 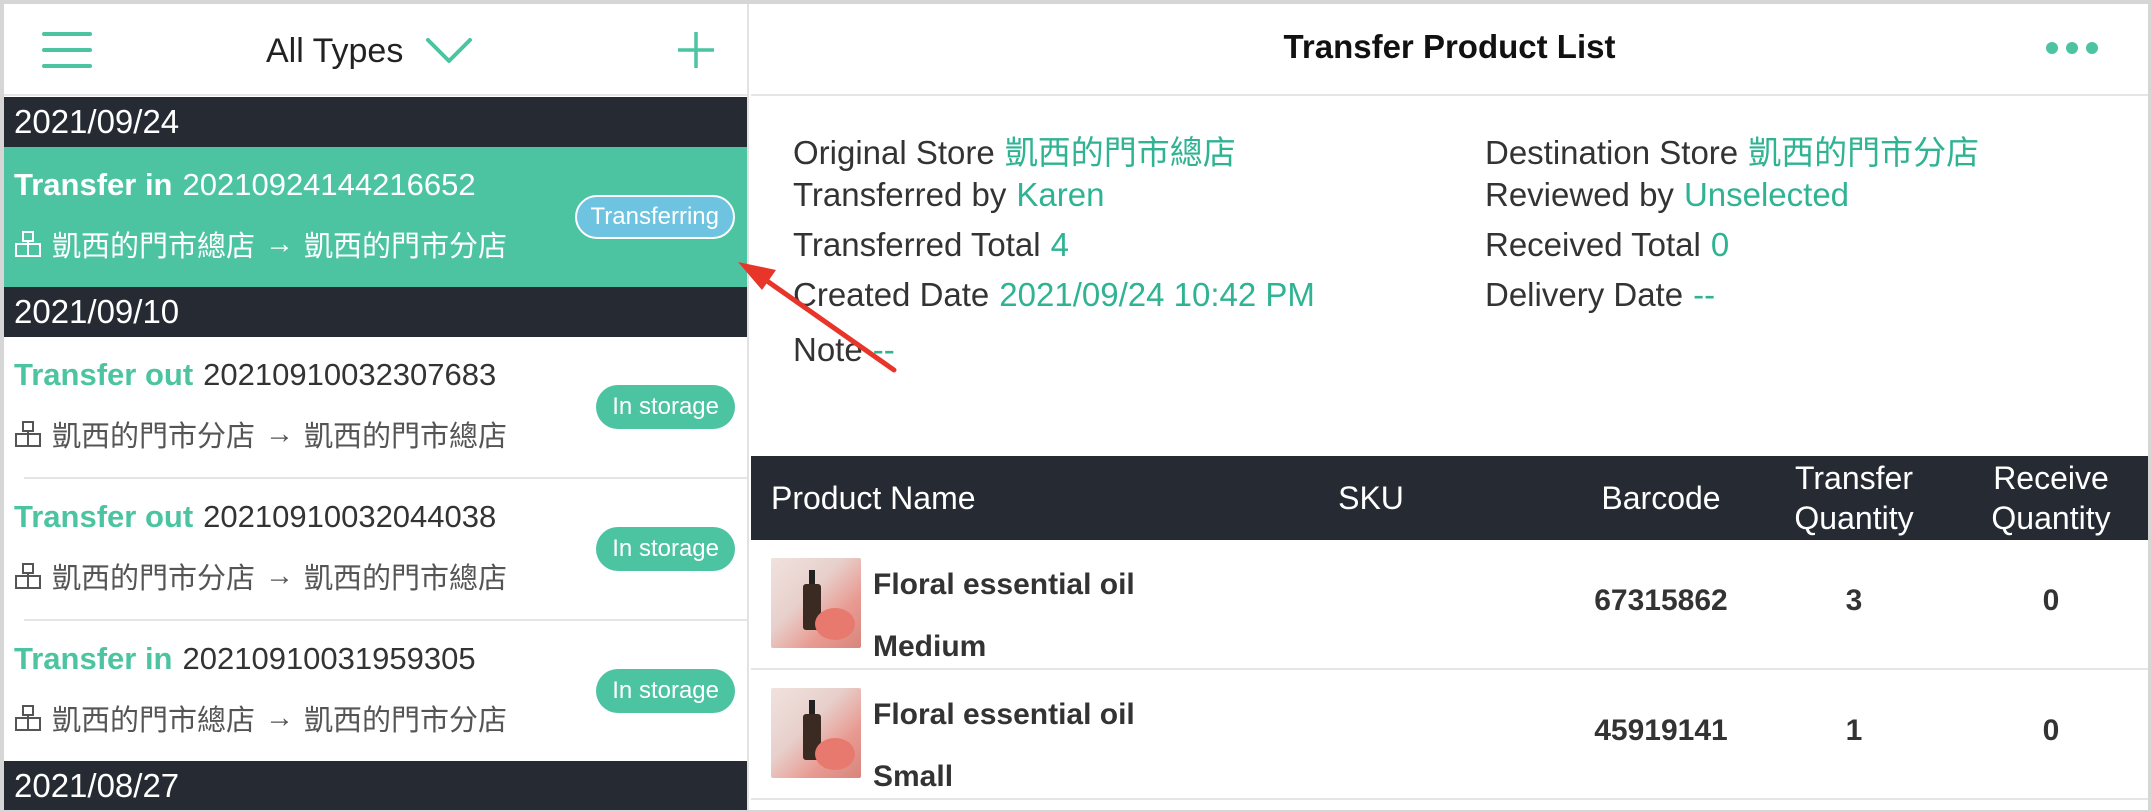 What do you see at coordinates (375, 312) in the screenshot?
I see `date-group-header: 2021/09/10` at bounding box center [375, 312].